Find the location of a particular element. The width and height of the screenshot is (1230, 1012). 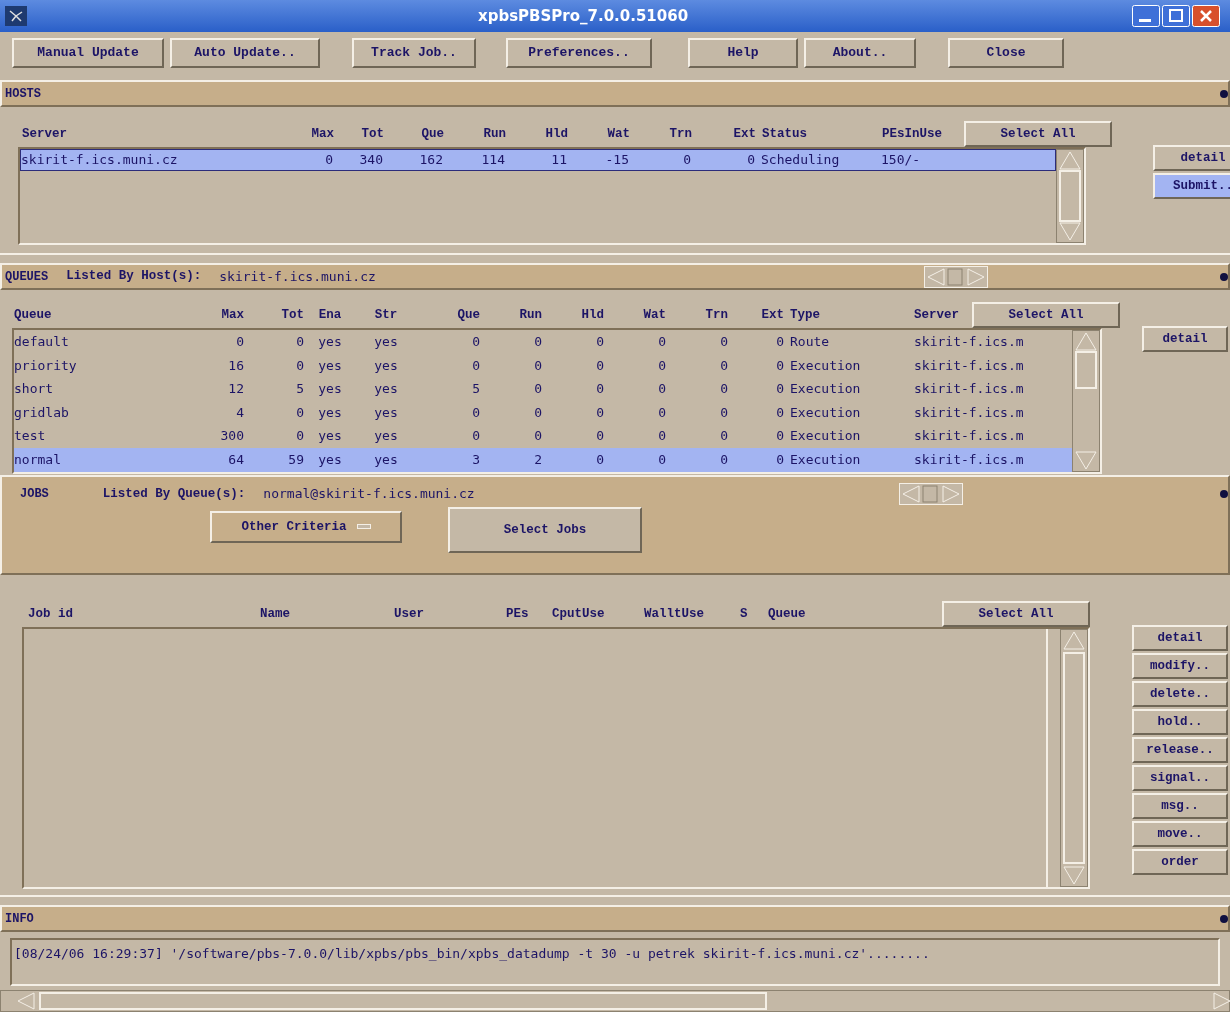

menu-button: Manual Update is located at coordinates (88, 53).